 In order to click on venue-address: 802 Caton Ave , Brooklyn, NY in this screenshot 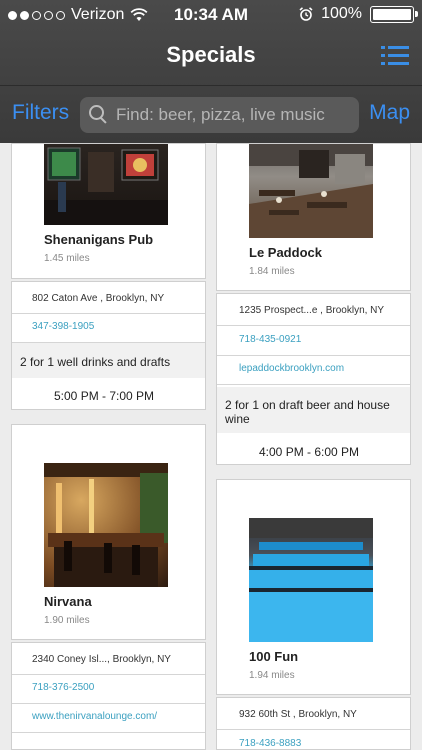, I will do `click(98, 298)`.